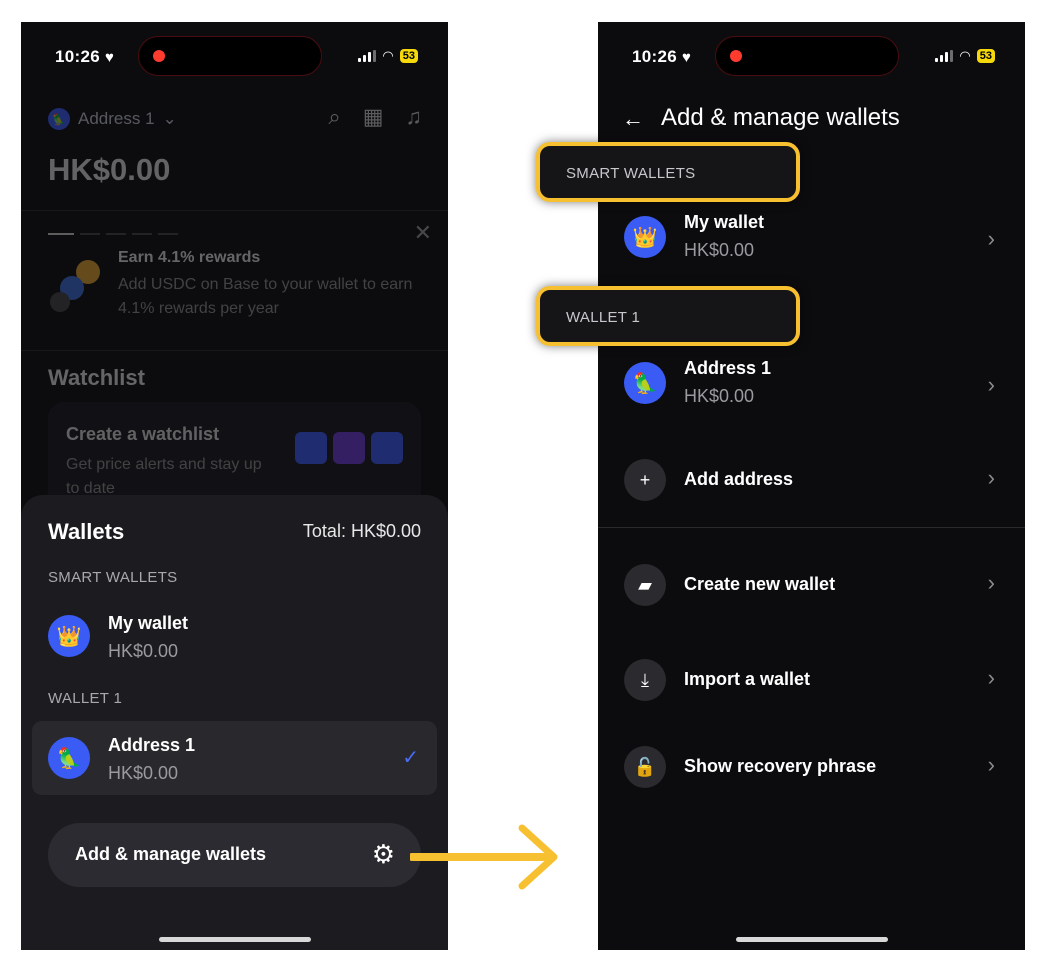 The width and height of the screenshot is (1054, 976). What do you see at coordinates (113, 234) in the screenshot?
I see `promo-pager` at bounding box center [113, 234].